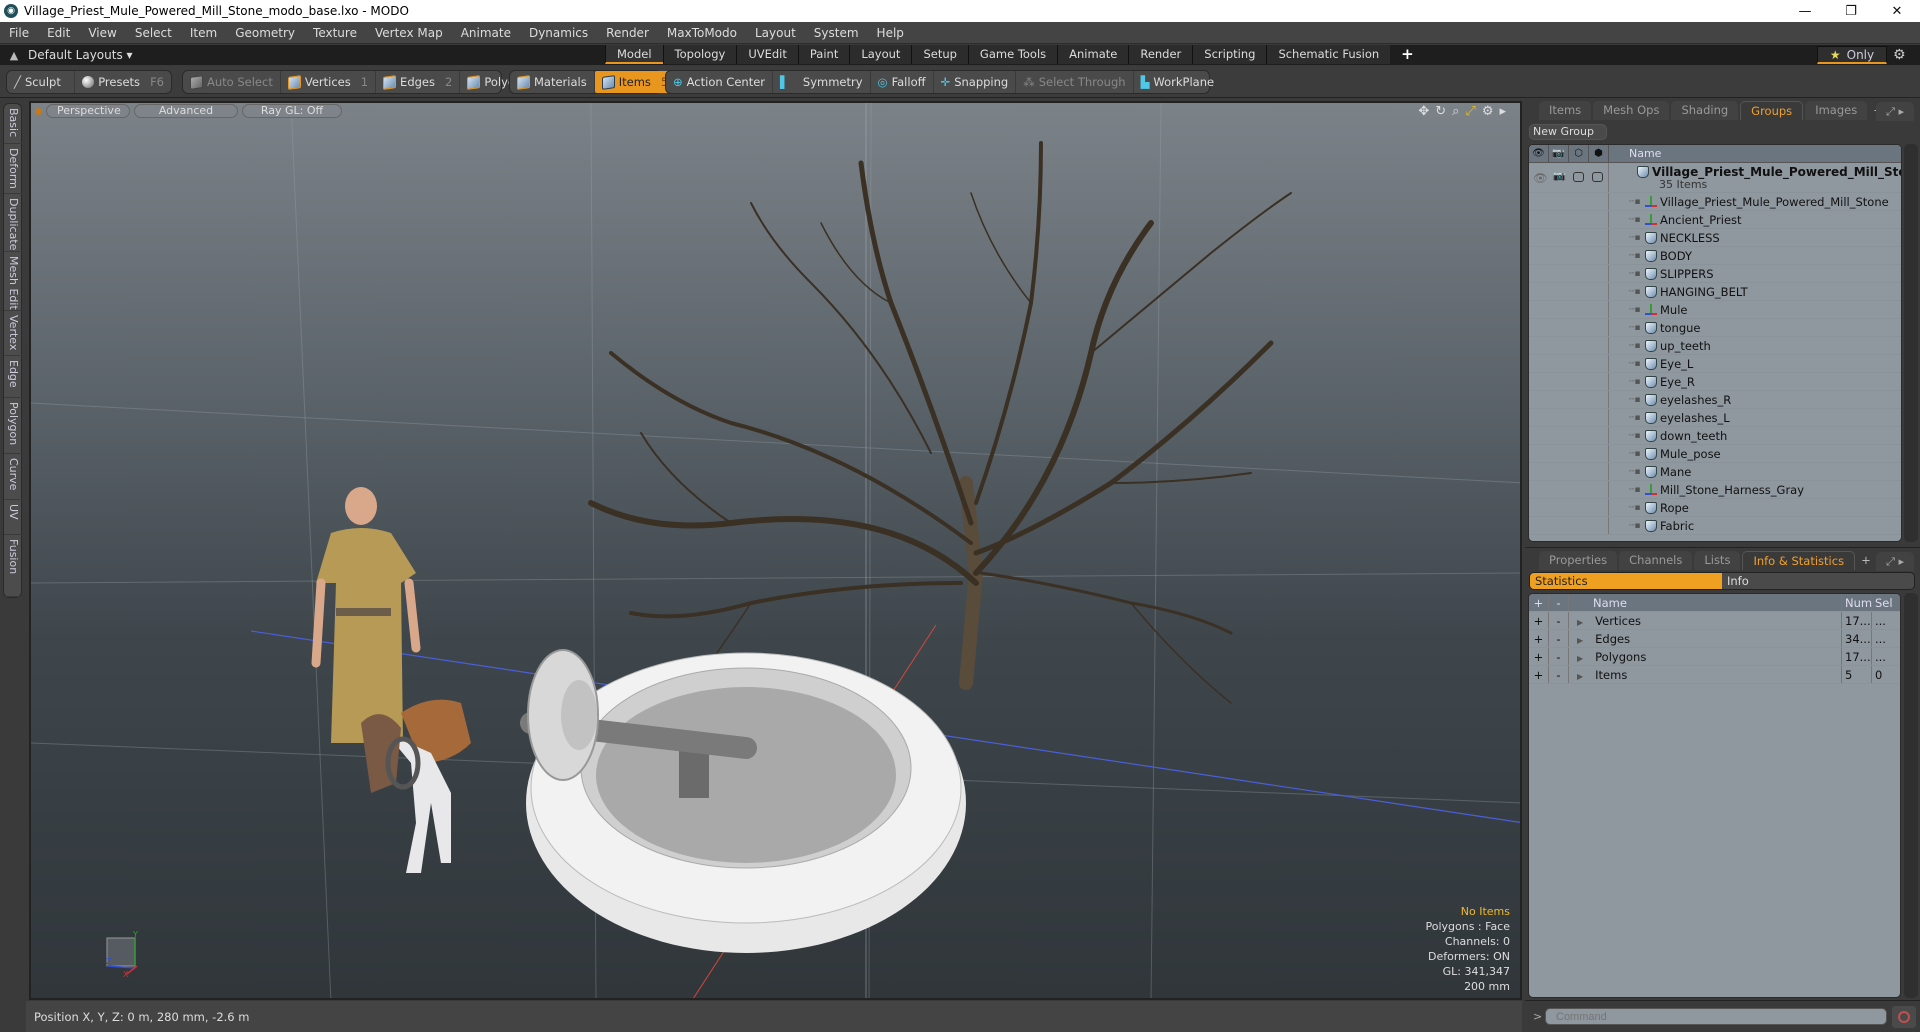 The height and width of the screenshot is (1032, 1920). I want to click on shading-advanced-dropdown: Advanced, so click(186, 111).